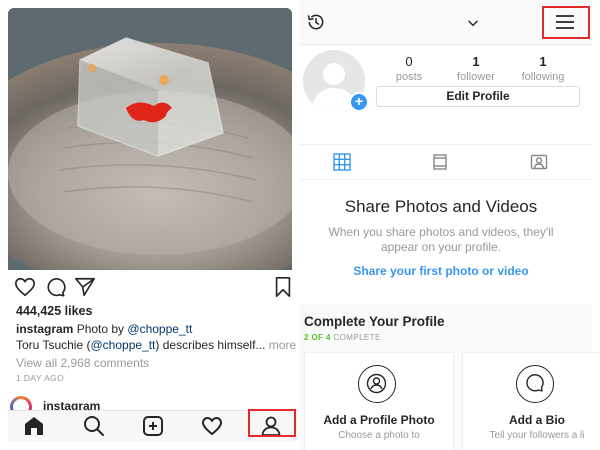  What do you see at coordinates (44, 329) in the screenshot?
I see `caption-username: instagram` at bounding box center [44, 329].